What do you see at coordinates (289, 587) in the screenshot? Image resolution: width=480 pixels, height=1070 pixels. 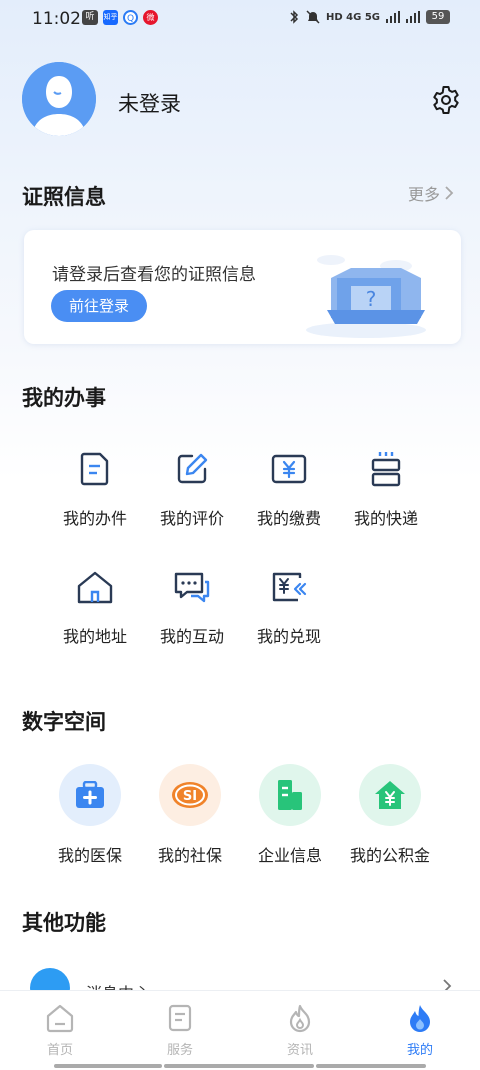 I see `cash-back-icon` at bounding box center [289, 587].